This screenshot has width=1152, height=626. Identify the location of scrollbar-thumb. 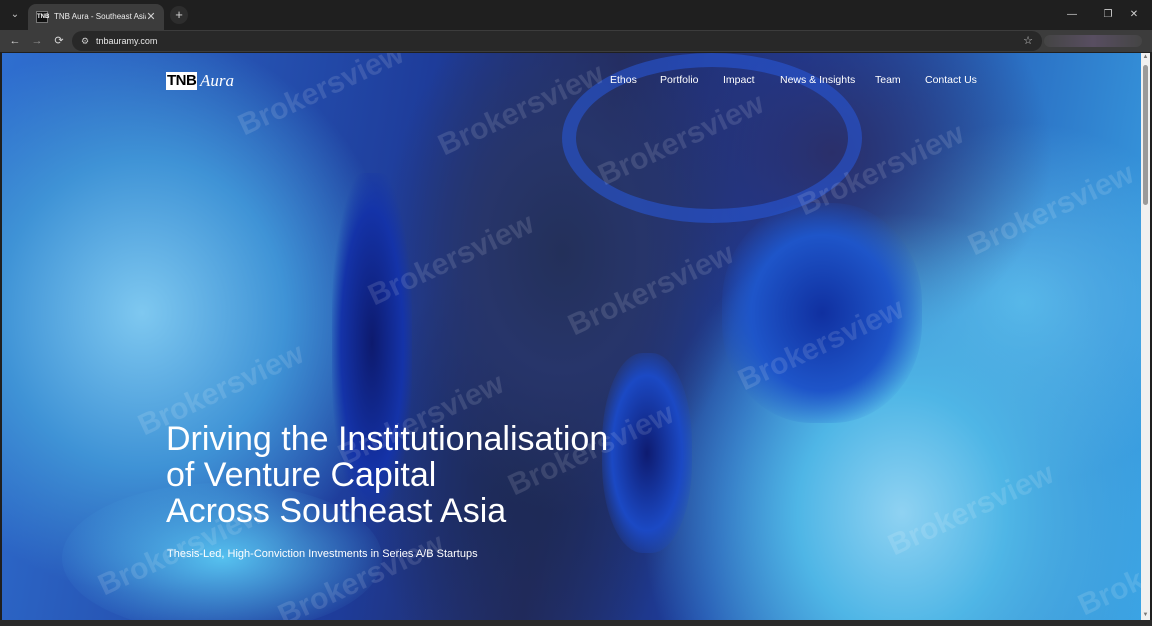
(1145, 135).